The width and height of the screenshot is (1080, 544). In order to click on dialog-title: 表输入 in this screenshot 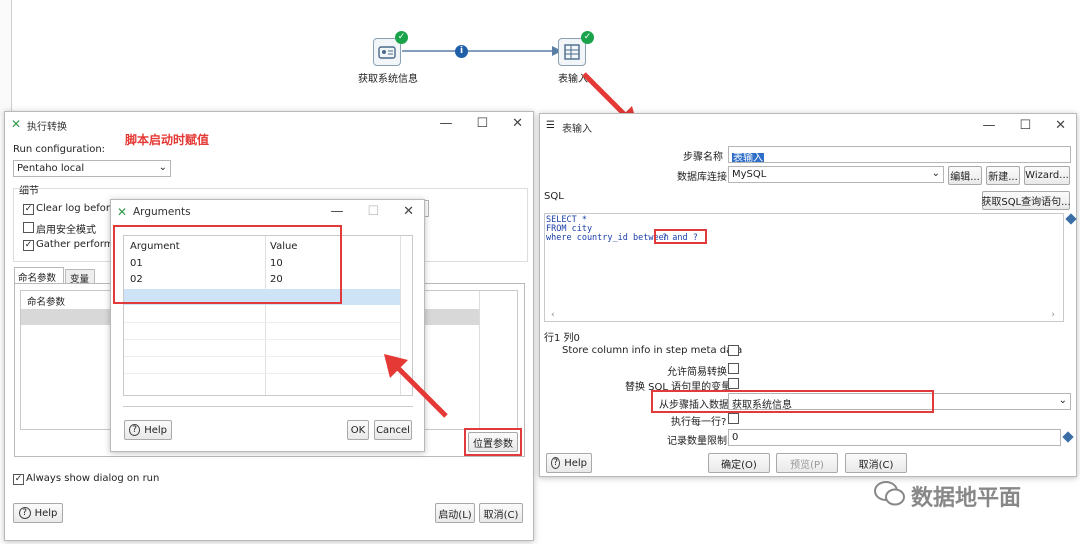, I will do `click(577, 129)`.